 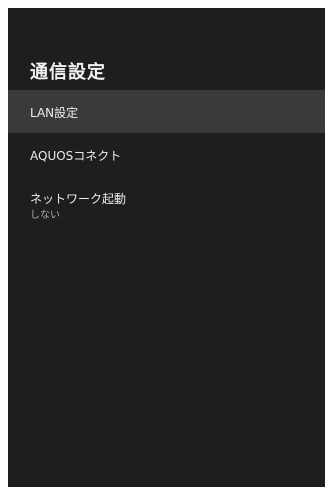 What do you see at coordinates (166, 154) in the screenshot?
I see `menu-item-aquos-connect: AQUOSコネクト` at bounding box center [166, 154].